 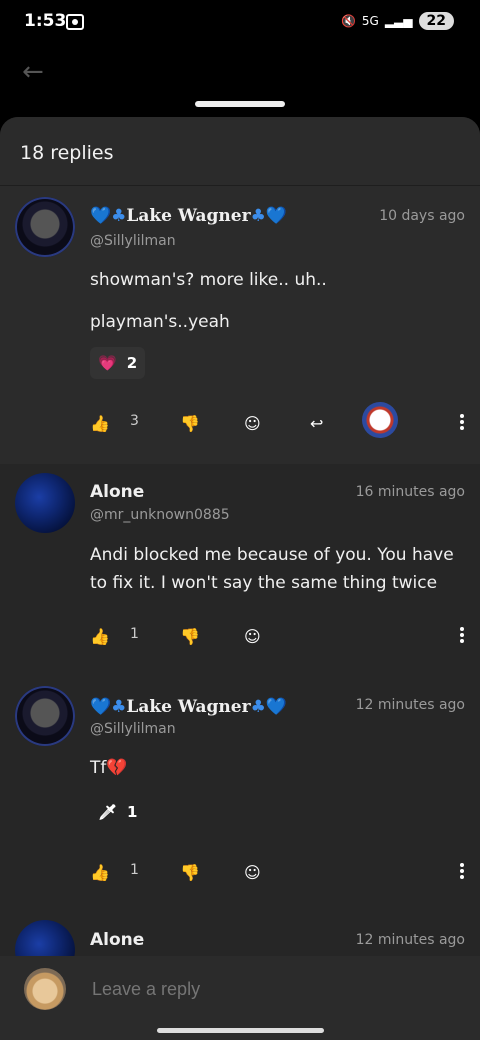 What do you see at coordinates (45, 989) in the screenshot?
I see `user-avatar` at bounding box center [45, 989].